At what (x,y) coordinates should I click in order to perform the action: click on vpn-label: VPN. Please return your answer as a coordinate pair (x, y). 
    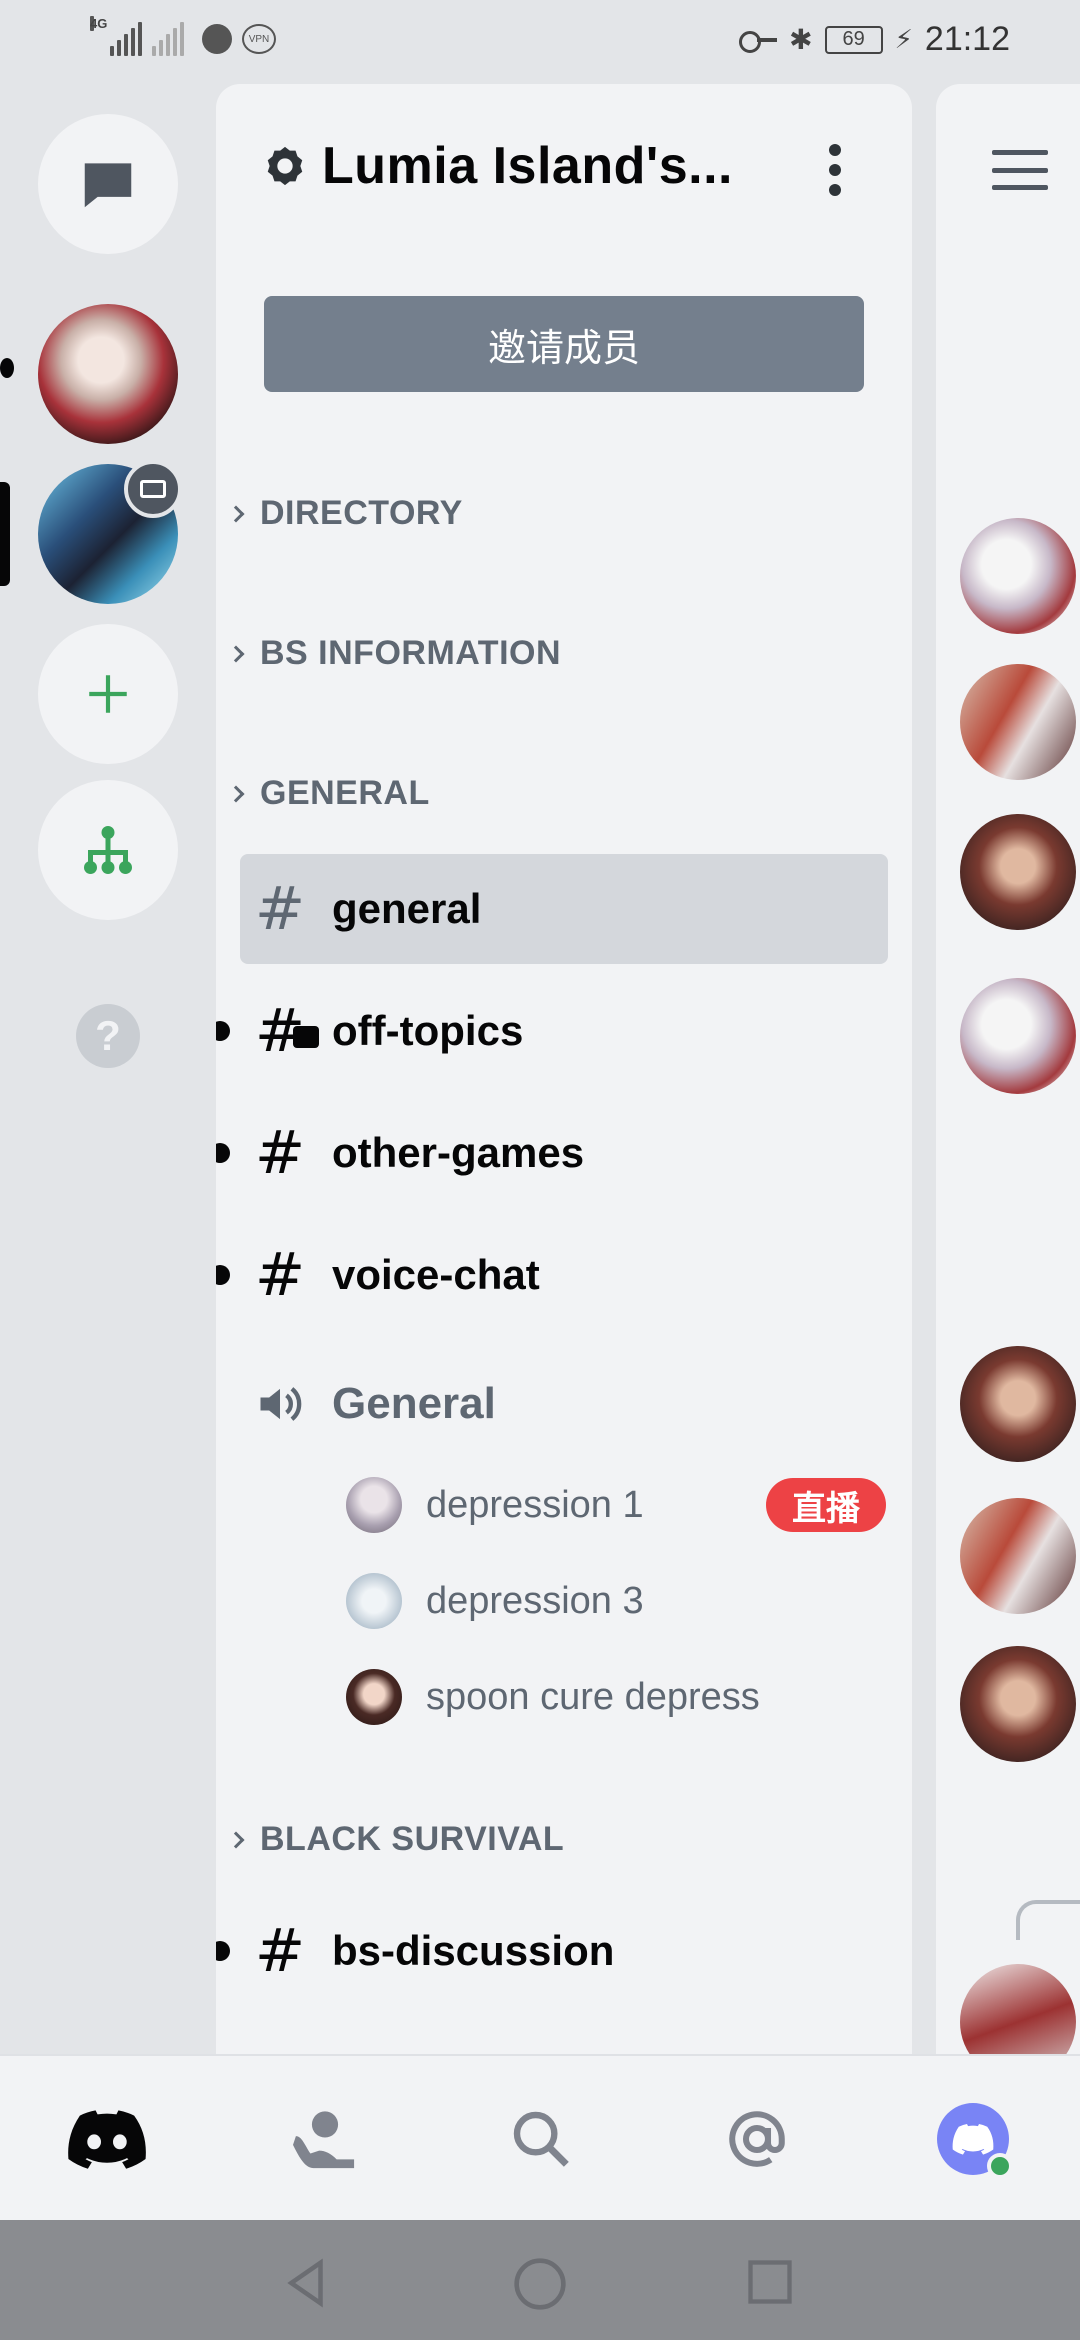
    Looking at the image, I should click on (259, 39).